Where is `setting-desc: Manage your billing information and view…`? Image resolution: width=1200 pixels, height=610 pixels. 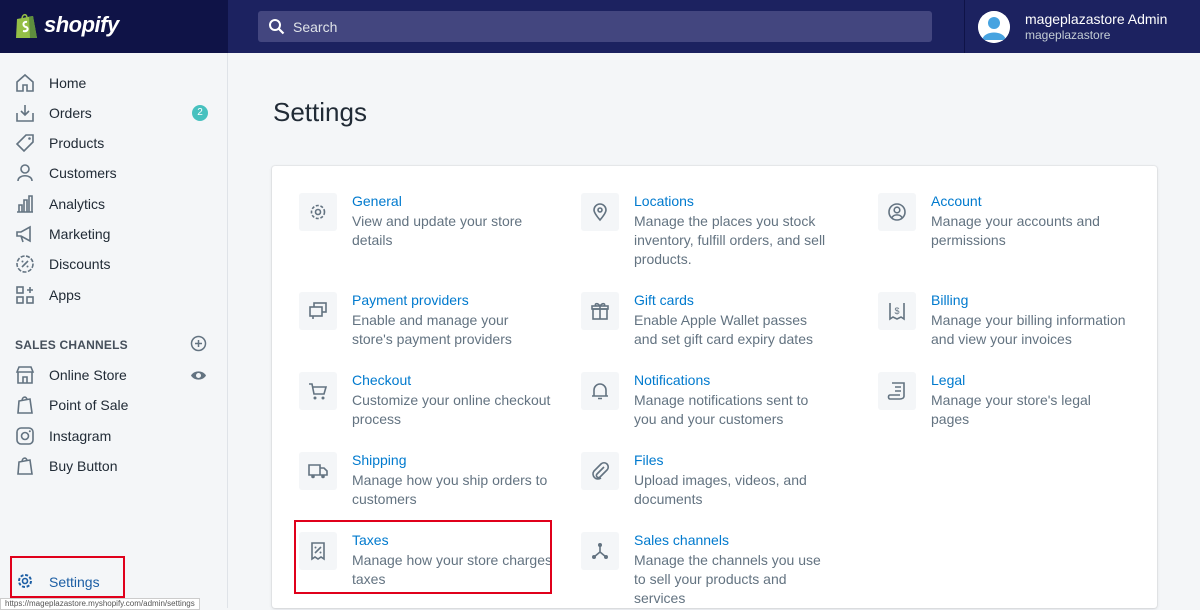 setting-desc: Manage your billing information and view… is located at coordinates (1028, 329).